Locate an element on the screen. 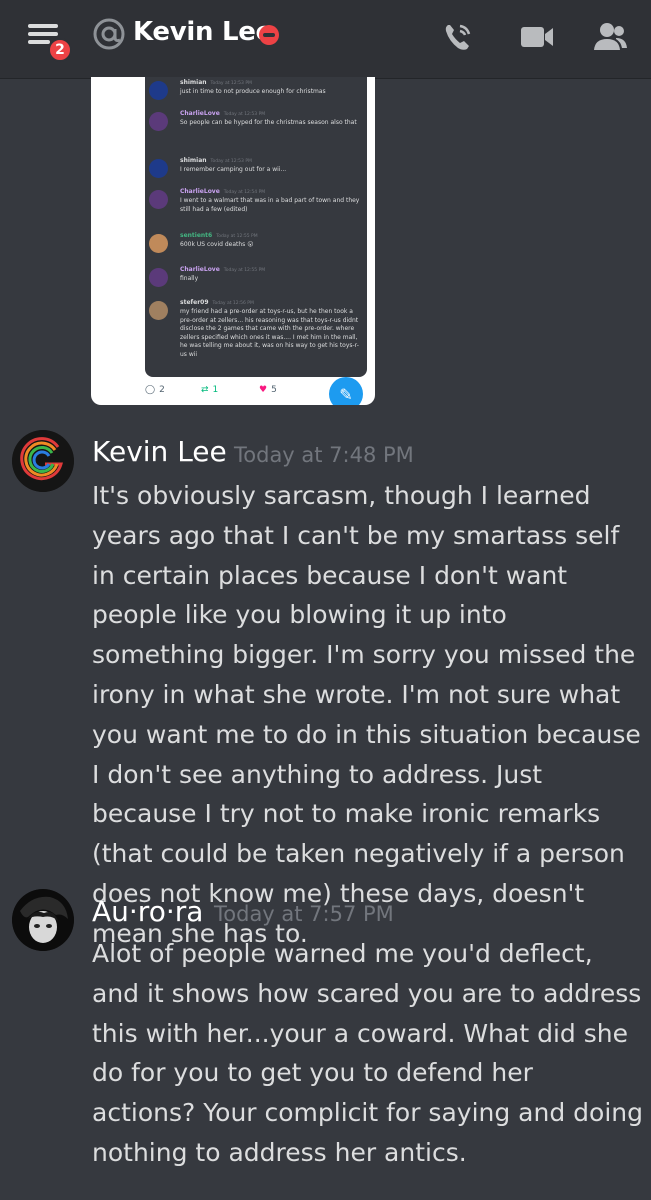  compose-tweet-button: ✎ is located at coordinates (346, 391).